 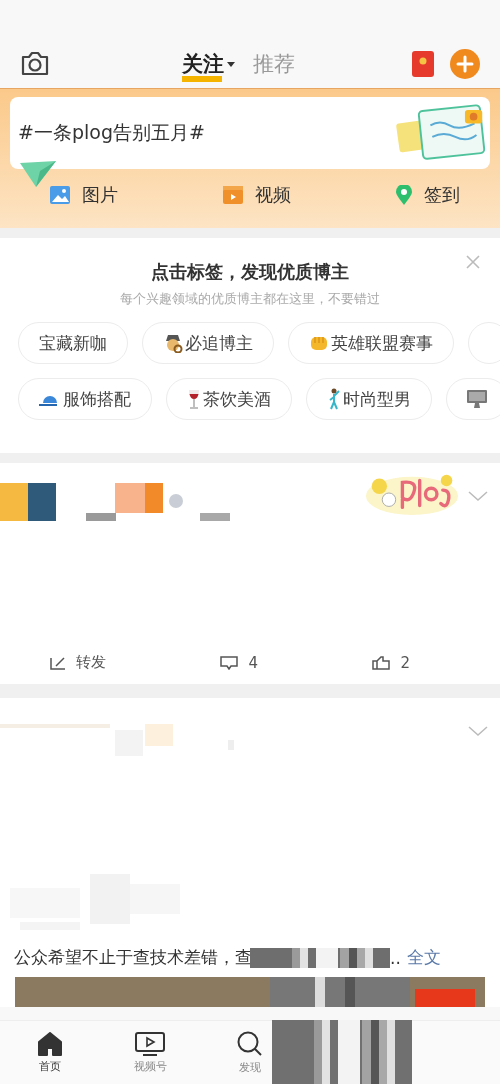 What do you see at coordinates (208, 343) in the screenshot?
I see `tag-chip: 必追博主` at bounding box center [208, 343].